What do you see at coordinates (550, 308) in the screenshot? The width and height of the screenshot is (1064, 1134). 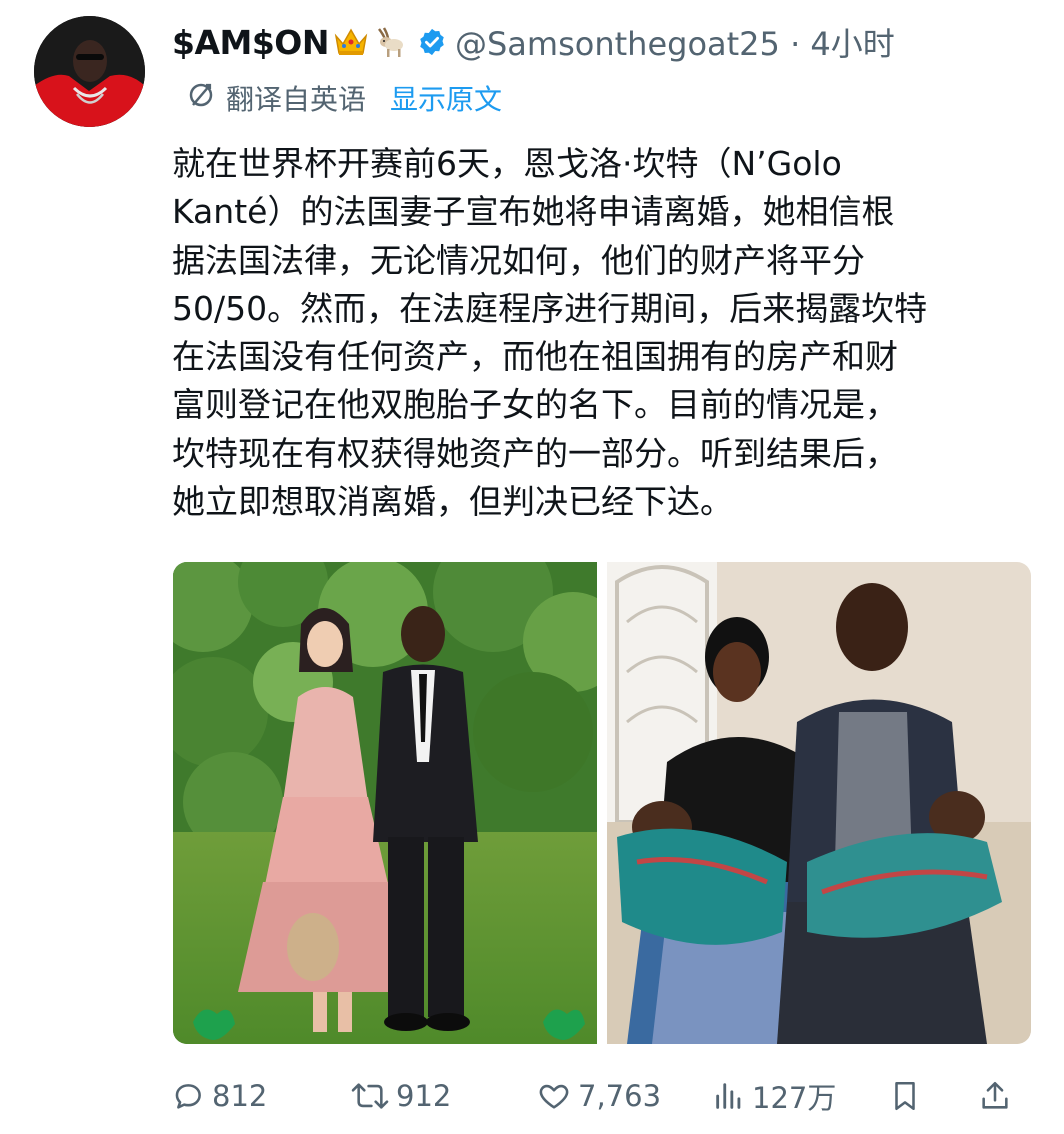 I see `tweet-text-line: 50/50。然而，在法庭程序进行期间，后来揭露坎特` at bounding box center [550, 308].